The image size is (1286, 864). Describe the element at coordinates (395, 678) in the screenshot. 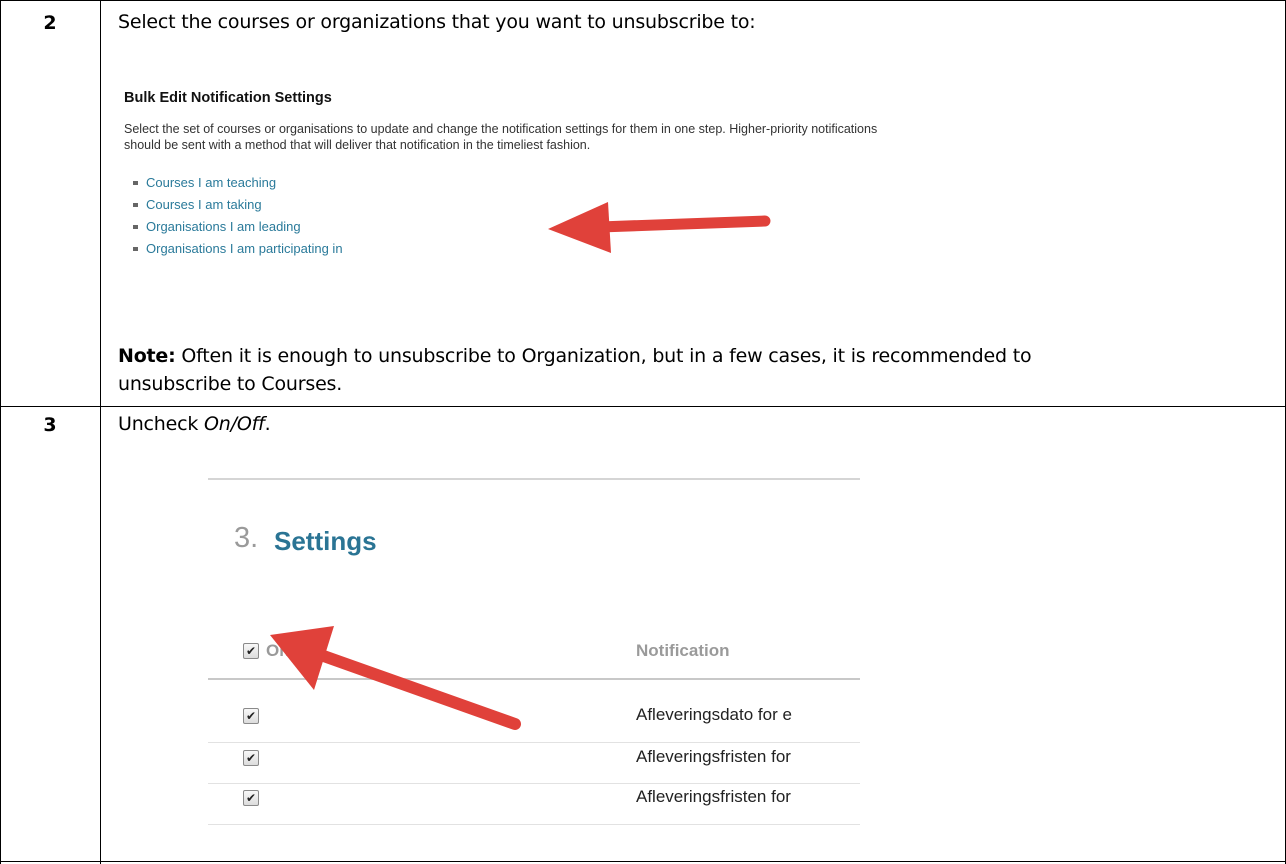

I see `pointer-arrow-icon` at that location.